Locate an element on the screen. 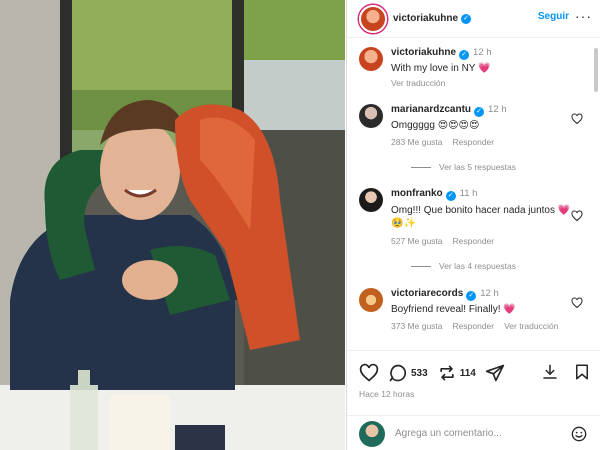 The image size is (600, 450). view-replies-link: Ver las 5 respuestas is located at coordinates (500, 167).